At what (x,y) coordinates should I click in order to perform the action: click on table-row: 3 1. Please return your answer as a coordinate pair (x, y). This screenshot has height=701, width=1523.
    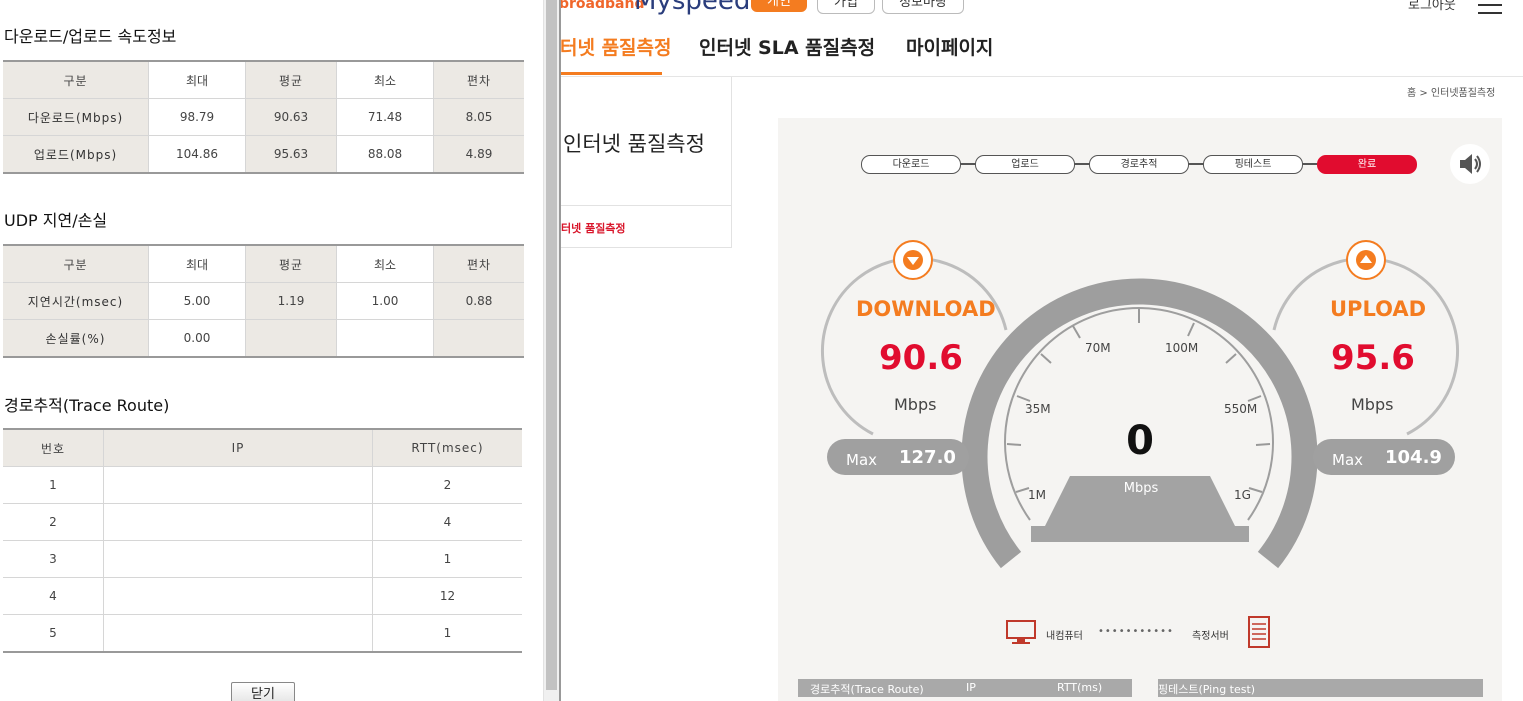
    Looking at the image, I should click on (262, 559).